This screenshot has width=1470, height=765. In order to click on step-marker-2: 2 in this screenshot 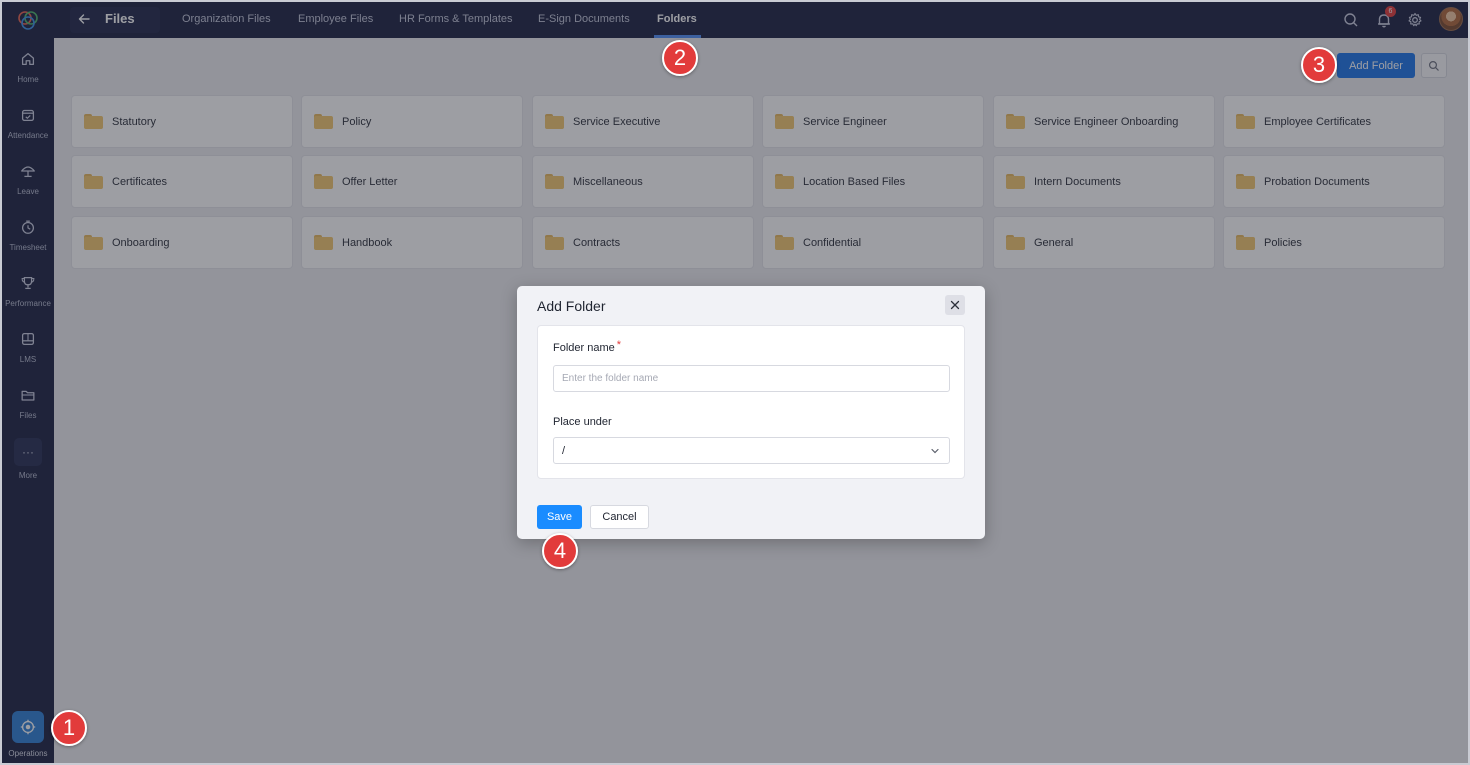, I will do `click(680, 58)`.